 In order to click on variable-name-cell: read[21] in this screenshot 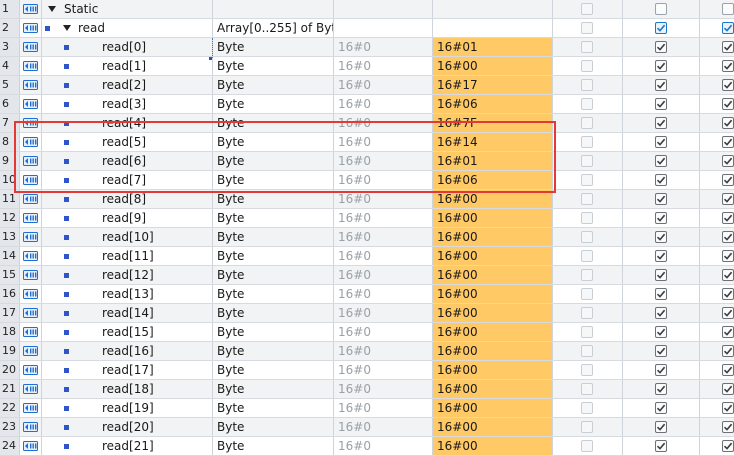, I will do `click(127, 446)`.